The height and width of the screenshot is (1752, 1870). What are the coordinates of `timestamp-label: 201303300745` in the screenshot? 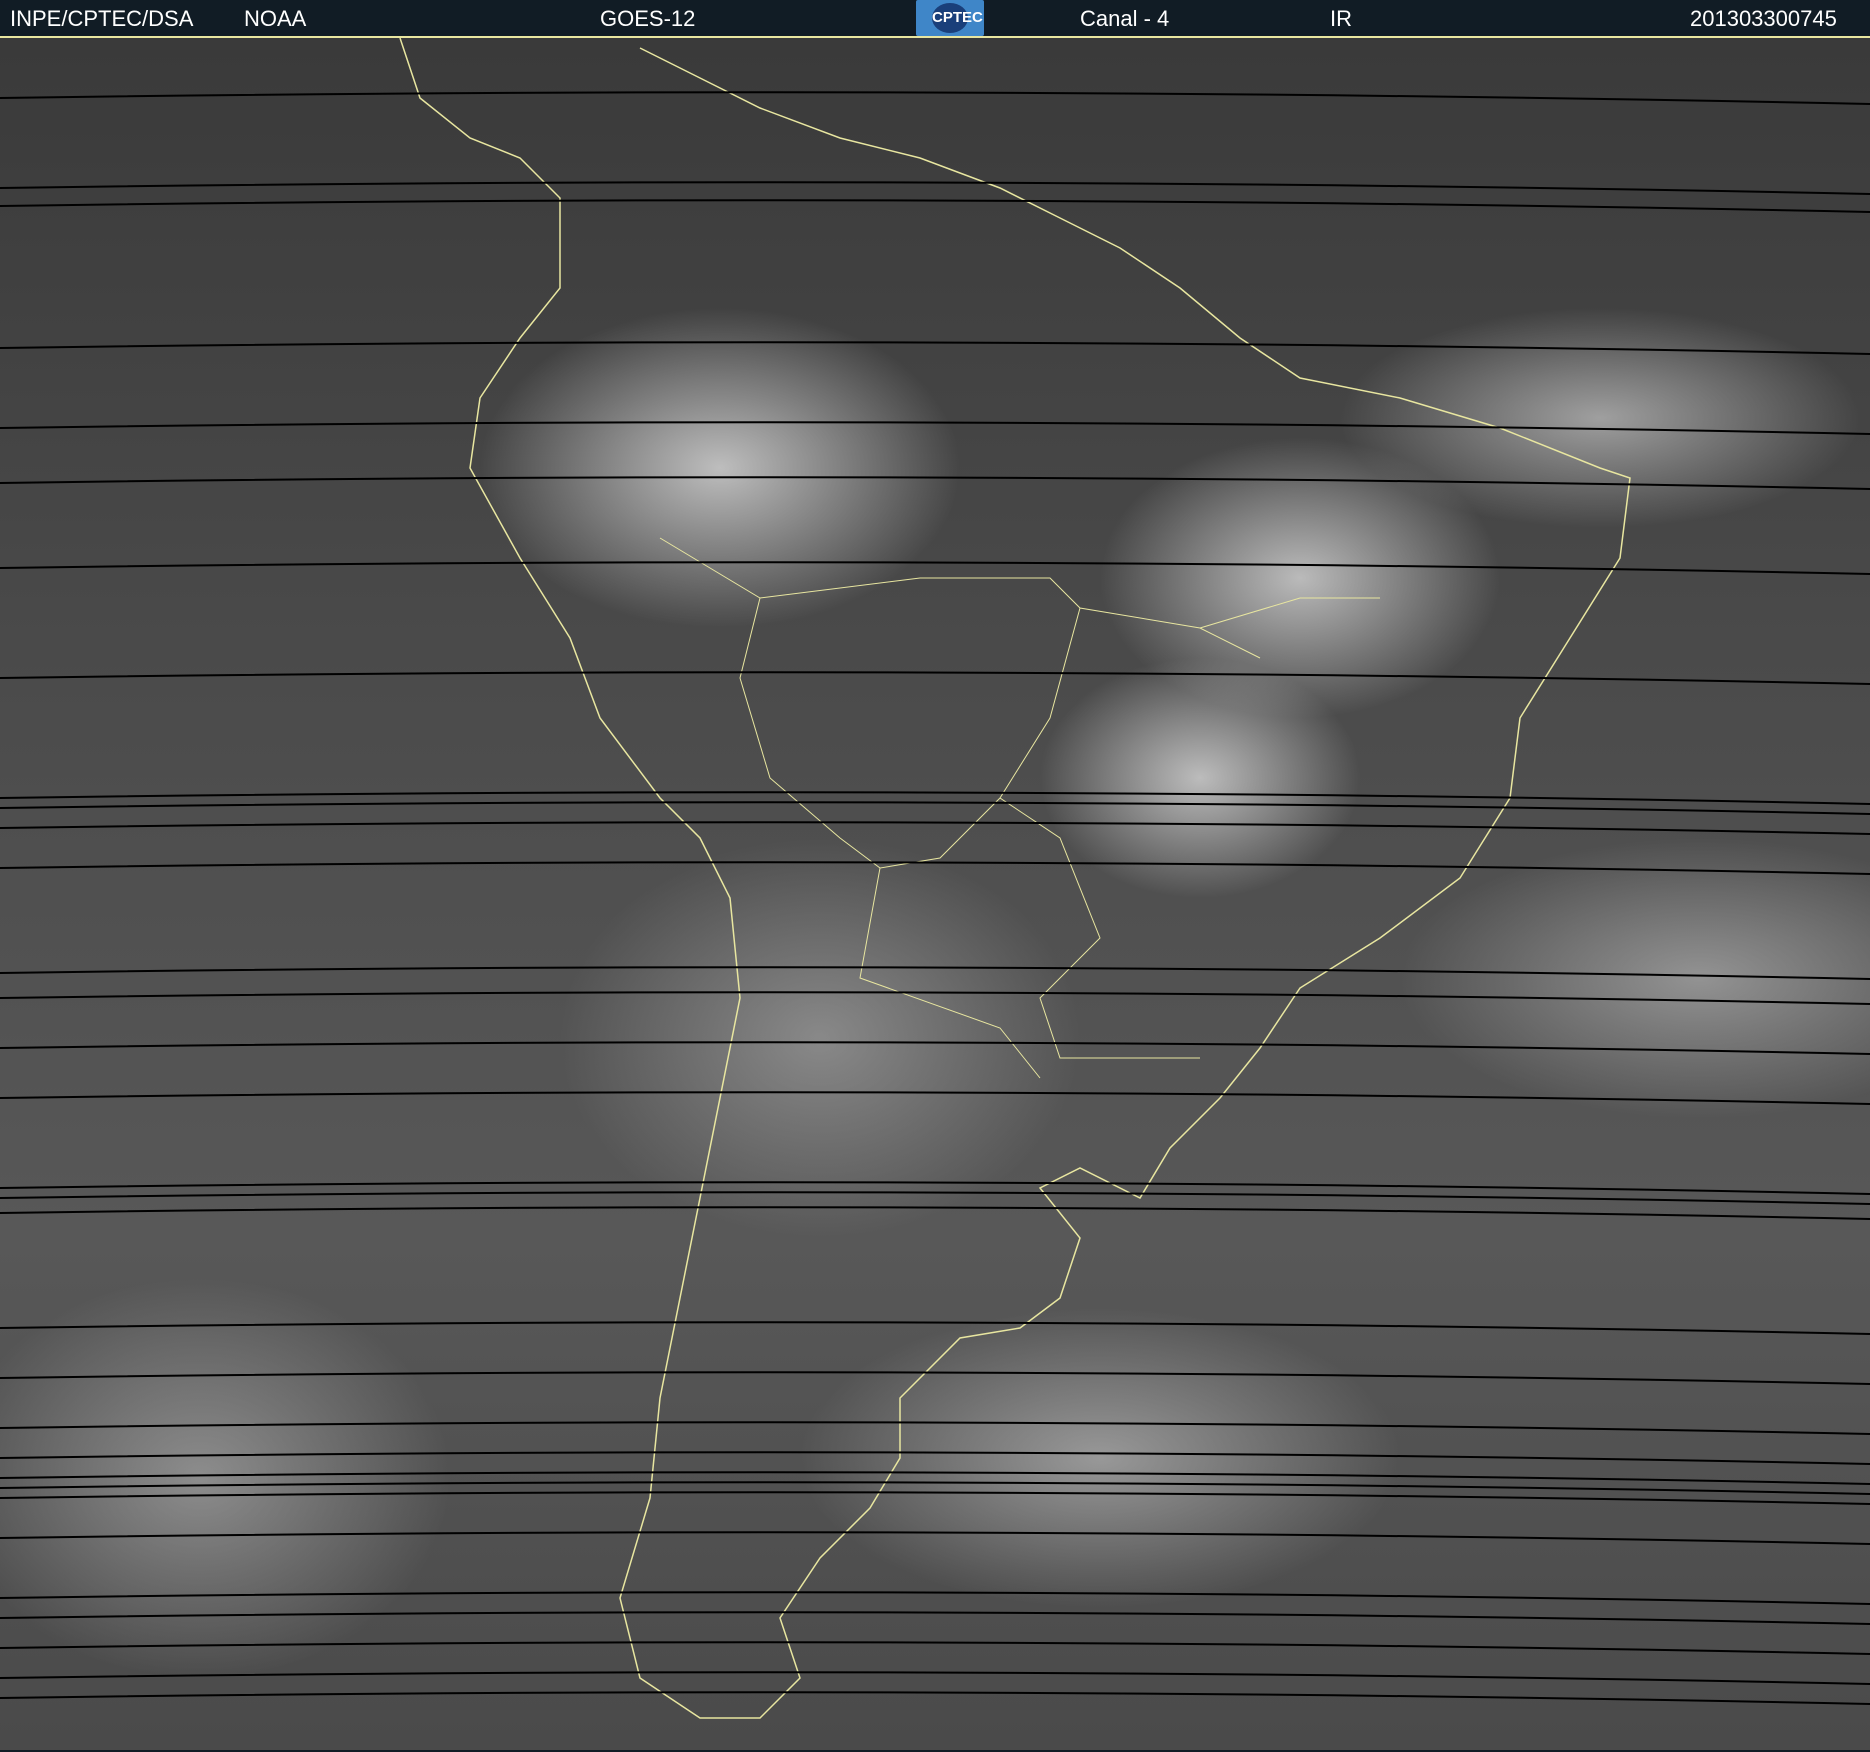 It's located at (1763, 18).